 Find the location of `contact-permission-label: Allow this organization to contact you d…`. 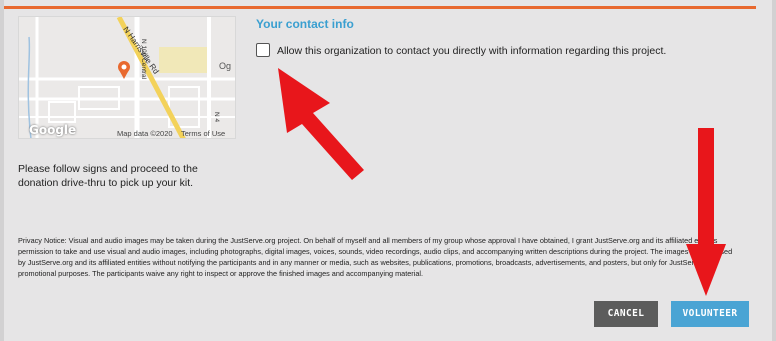

contact-permission-label: Allow this organization to contact you d… is located at coordinates (471, 51).